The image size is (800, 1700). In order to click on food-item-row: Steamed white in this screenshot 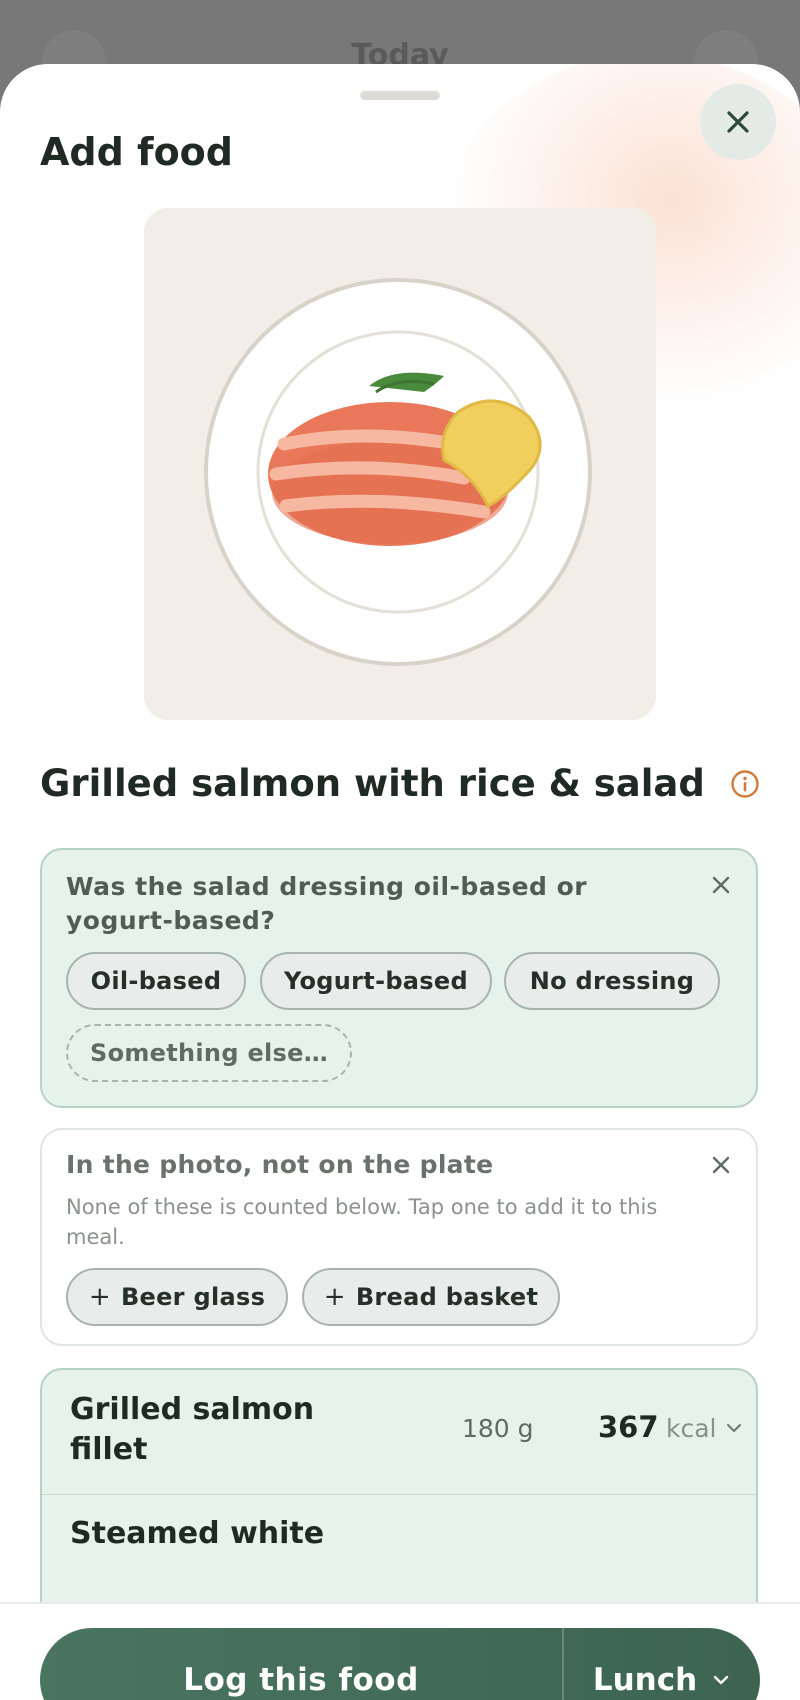, I will do `click(399, 1556)`.